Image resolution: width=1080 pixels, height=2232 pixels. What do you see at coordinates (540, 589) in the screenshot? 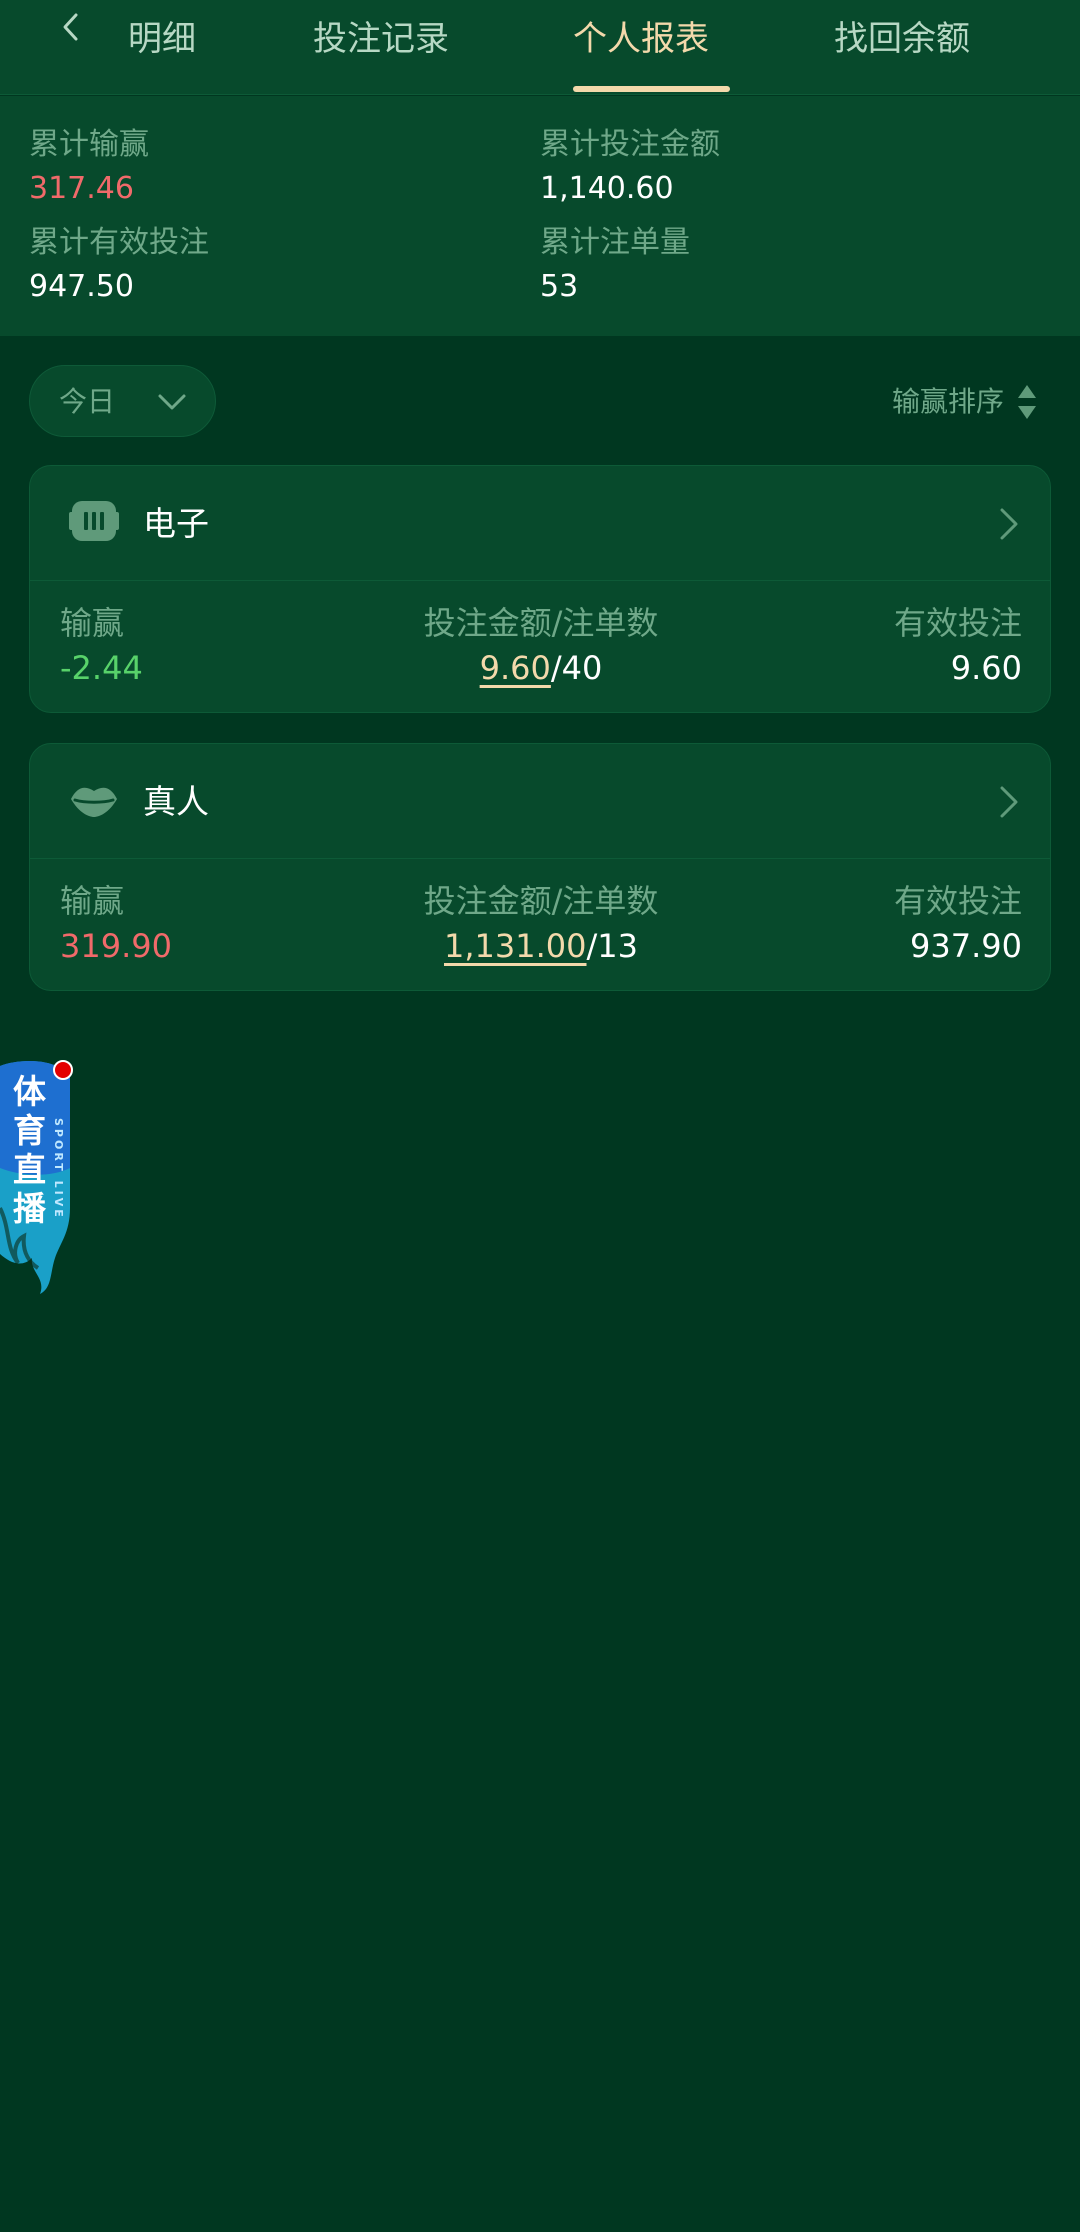
I see `category-card-electronic: 电子 输赢 -2.44 投注金额/注单数 9.60/40 有效投注 9.60` at bounding box center [540, 589].